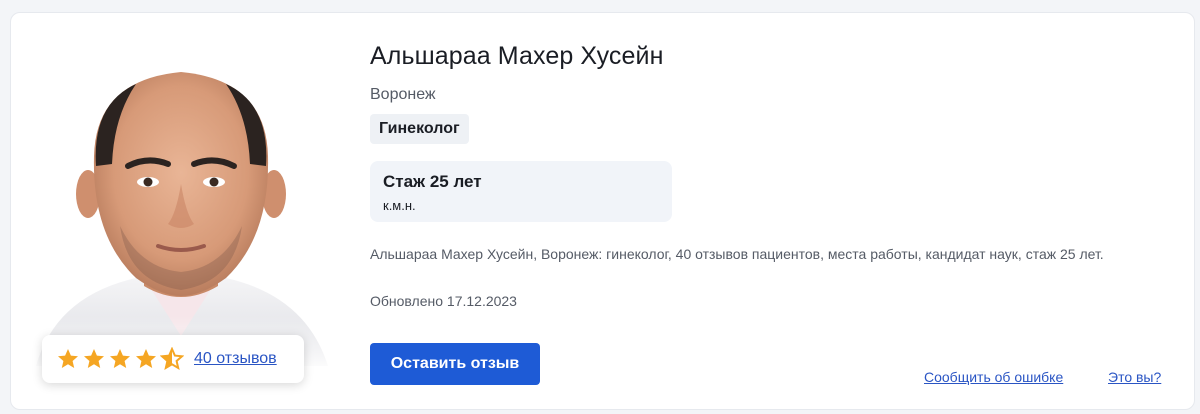 The height and width of the screenshot is (414, 1200). I want to click on experience-title: Стаж 25 лет, so click(432, 181).